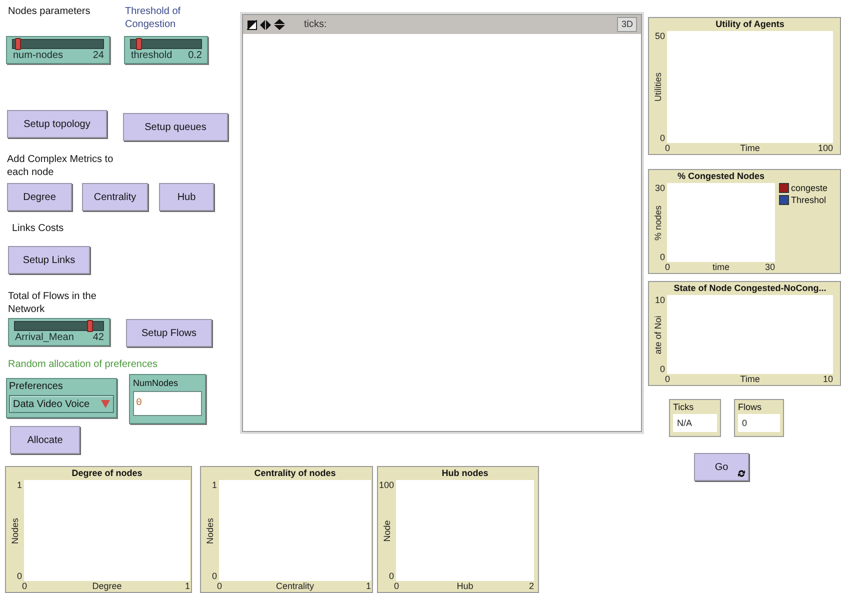 This screenshot has height=593, width=841. Describe the element at coordinates (721, 467) in the screenshot. I see `command-button: Go` at that location.